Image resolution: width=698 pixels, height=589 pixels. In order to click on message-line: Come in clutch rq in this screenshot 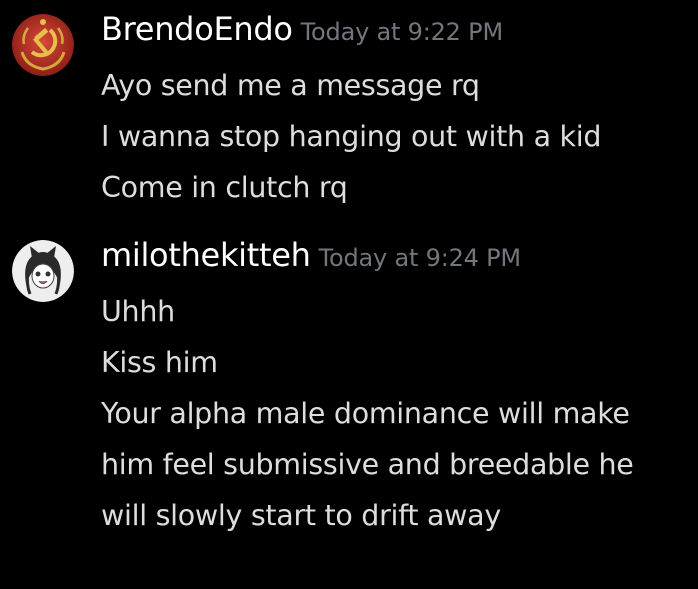, I will do `click(224, 187)`.